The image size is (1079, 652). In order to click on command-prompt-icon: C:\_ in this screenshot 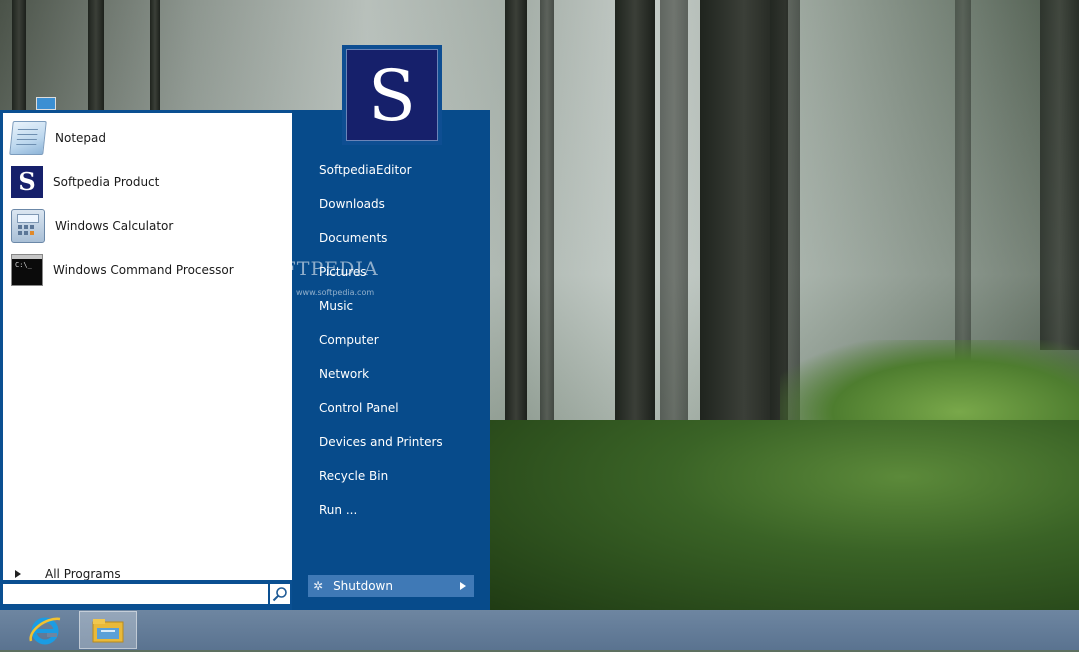, I will do `click(27, 270)`.